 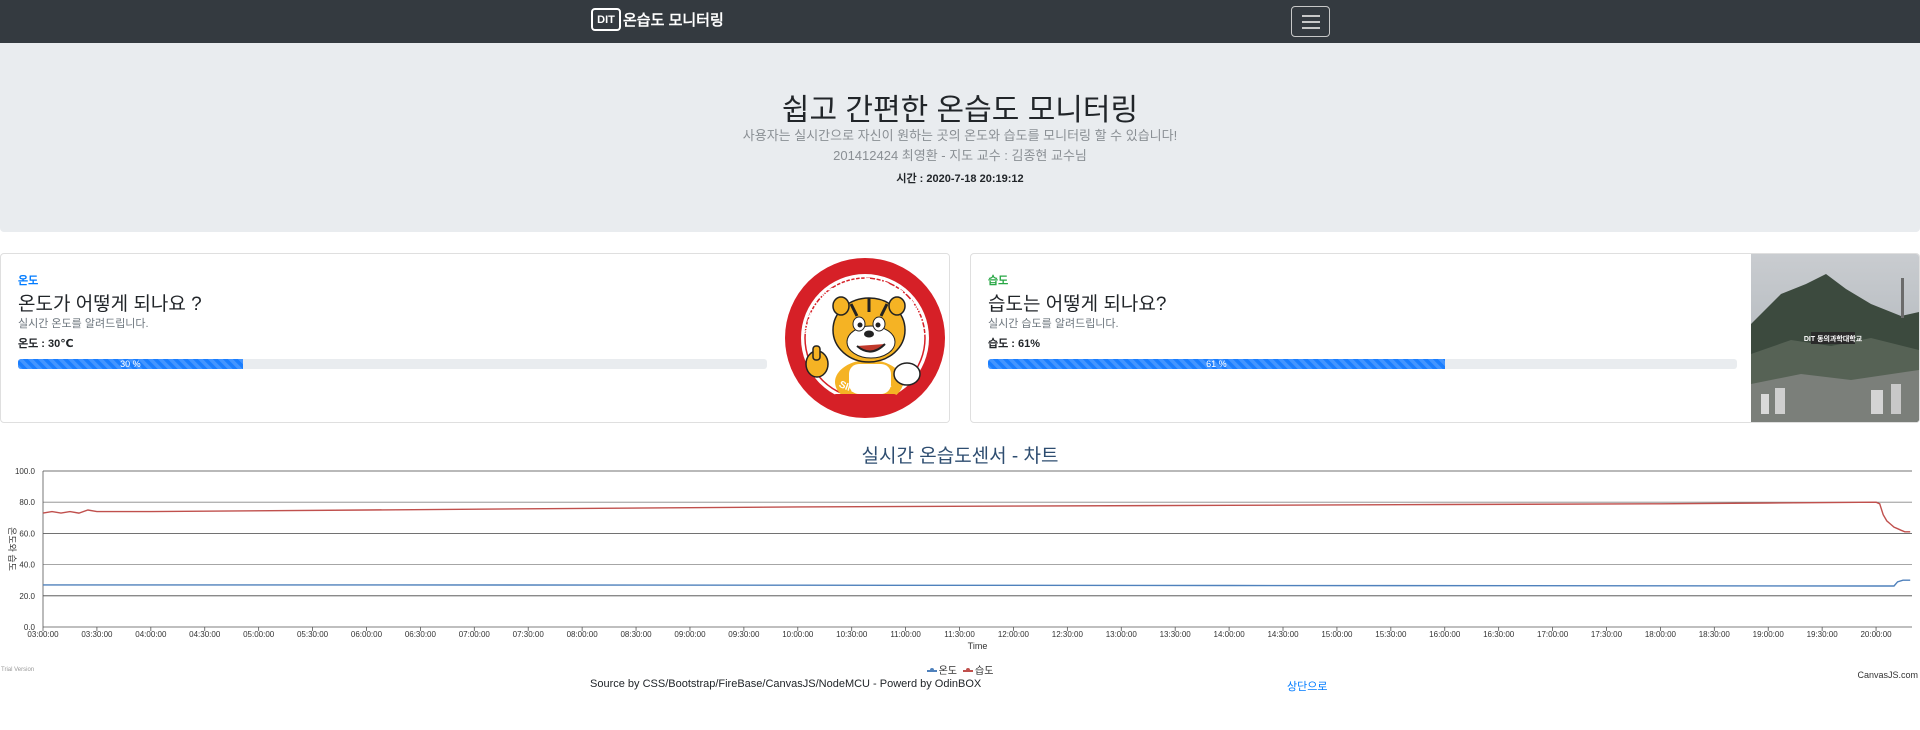 What do you see at coordinates (976, 517) in the screenshot?
I see `series-line-습도` at bounding box center [976, 517].